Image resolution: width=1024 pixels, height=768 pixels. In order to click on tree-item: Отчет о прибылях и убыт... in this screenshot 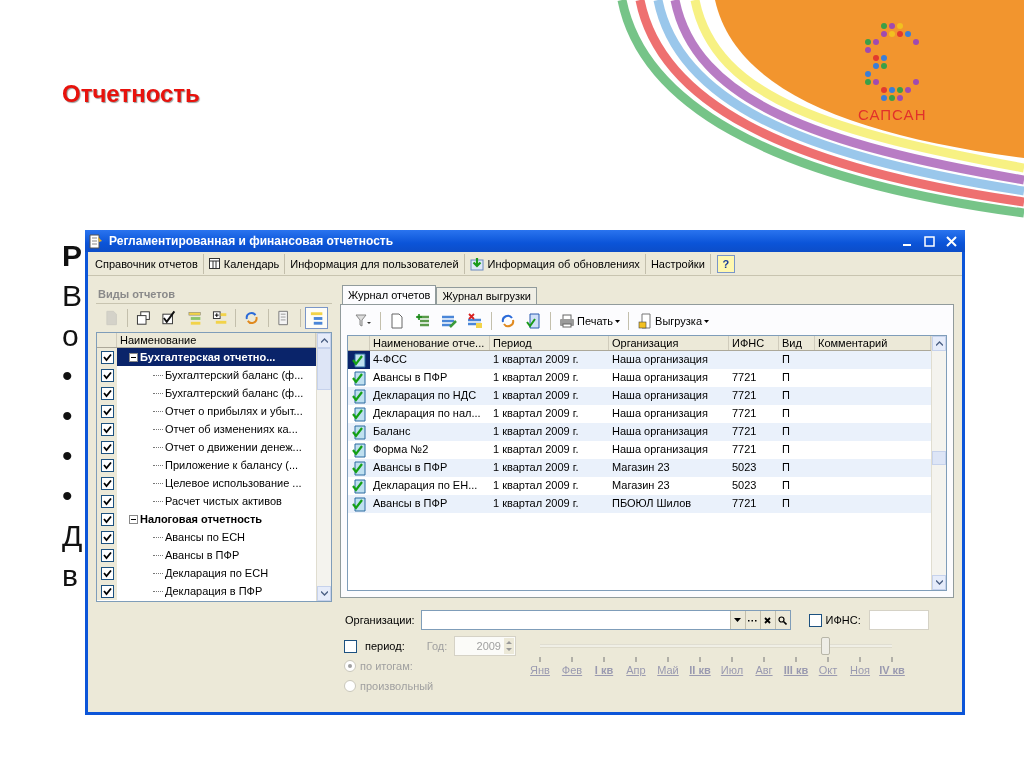, I will do `click(216, 411)`.